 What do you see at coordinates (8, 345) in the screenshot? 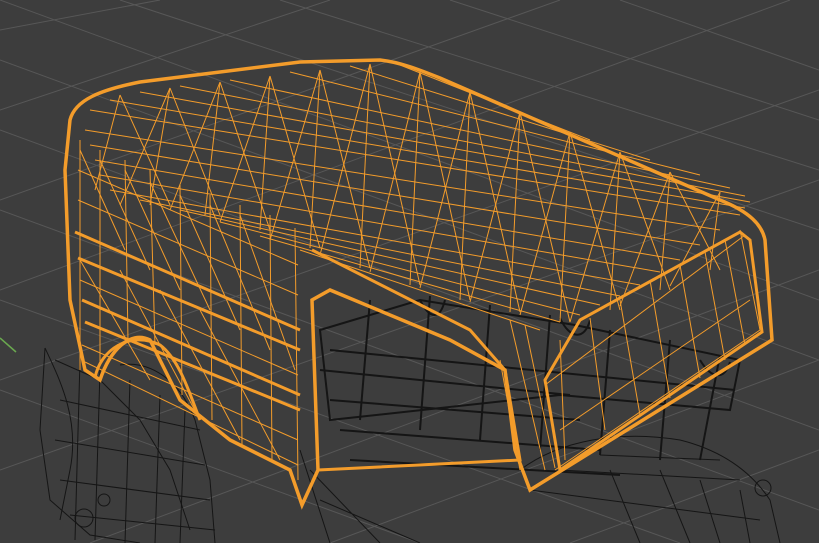
I see `y-axis-line` at bounding box center [8, 345].